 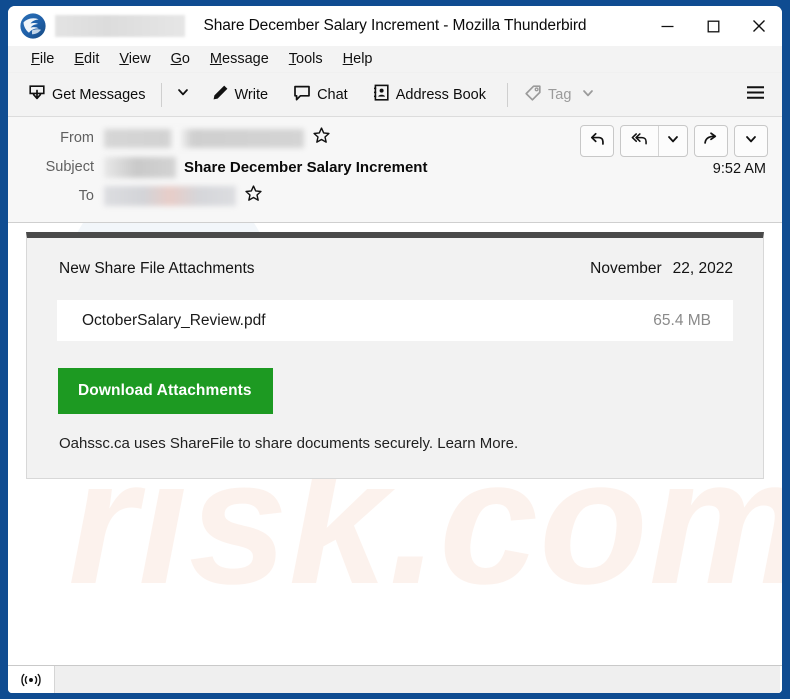 I want to click on maximize-button, so click(x=713, y=26).